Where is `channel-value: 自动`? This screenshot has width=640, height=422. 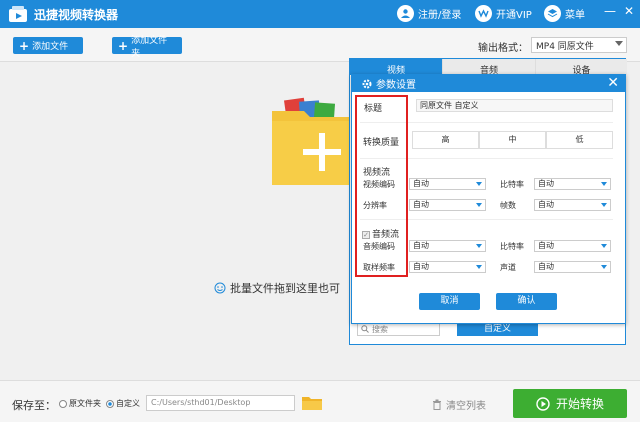
channel-value: 自动 is located at coordinates (546, 266).